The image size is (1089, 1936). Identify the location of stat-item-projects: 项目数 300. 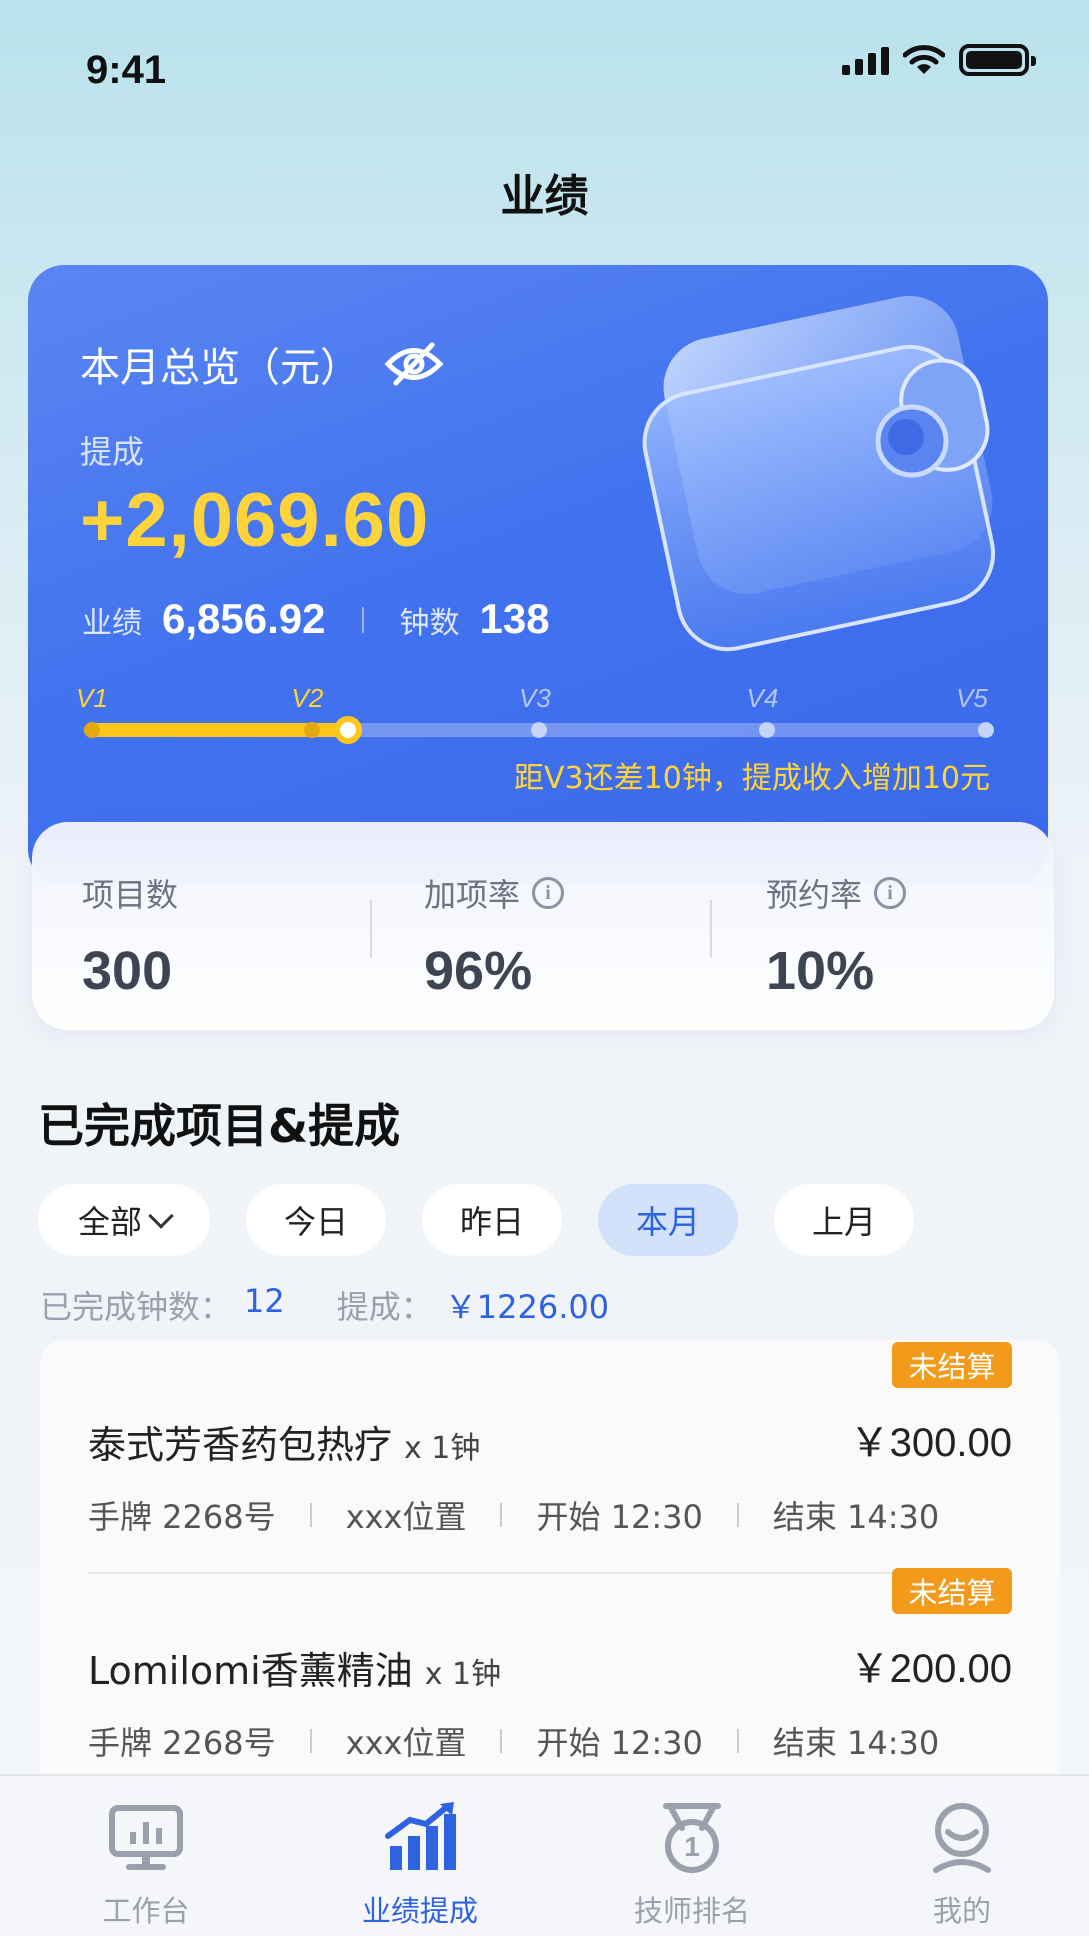
(130, 936).